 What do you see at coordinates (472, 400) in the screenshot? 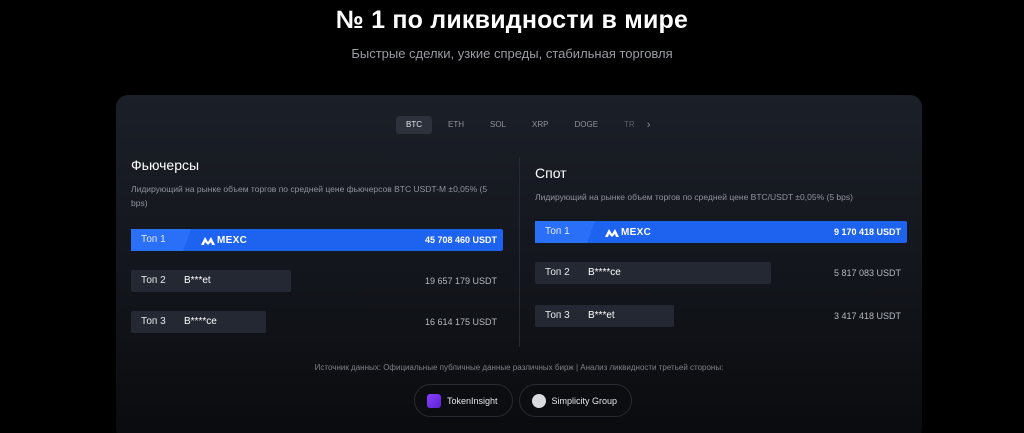
I see `partner-label: TokenInsight` at bounding box center [472, 400].